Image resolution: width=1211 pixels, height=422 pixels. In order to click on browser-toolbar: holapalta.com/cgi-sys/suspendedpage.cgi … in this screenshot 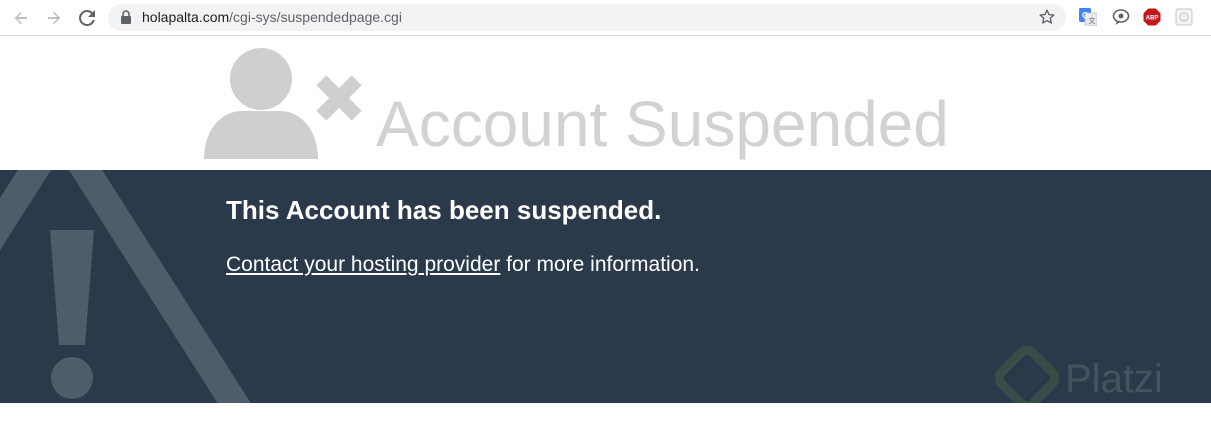, I will do `click(605, 18)`.